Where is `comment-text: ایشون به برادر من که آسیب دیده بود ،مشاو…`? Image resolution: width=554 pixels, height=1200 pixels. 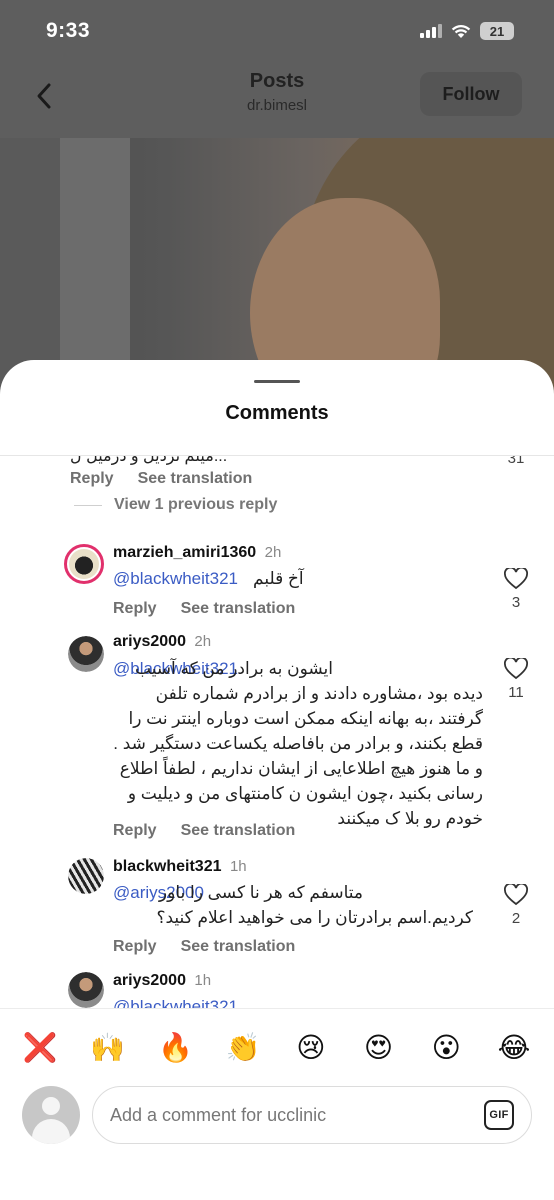 comment-text: ایشون به برادر من که آسیب دیده بود ،مشاو… is located at coordinates (298, 743).